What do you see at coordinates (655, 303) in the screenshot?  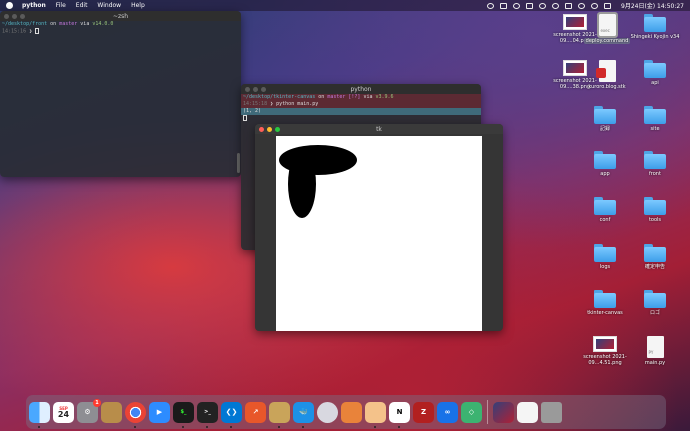 I see `desktop-icon: ロゴ` at bounding box center [655, 303].